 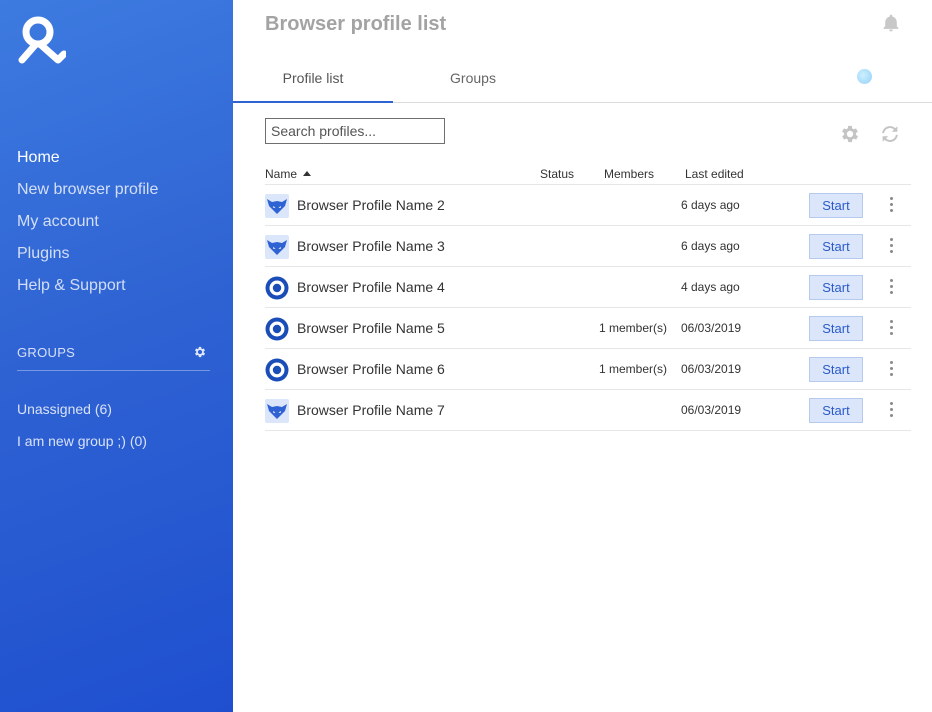 I want to click on sort-ascending-icon, so click(x=307, y=173).